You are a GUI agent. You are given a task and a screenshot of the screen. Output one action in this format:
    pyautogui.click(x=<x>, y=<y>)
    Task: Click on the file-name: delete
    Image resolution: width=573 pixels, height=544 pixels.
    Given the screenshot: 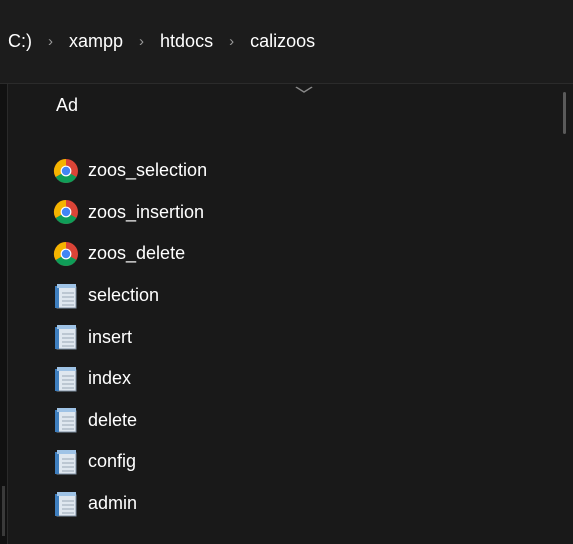 What is the action you would take?
    pyautogui.click(x=113, y=419)
    